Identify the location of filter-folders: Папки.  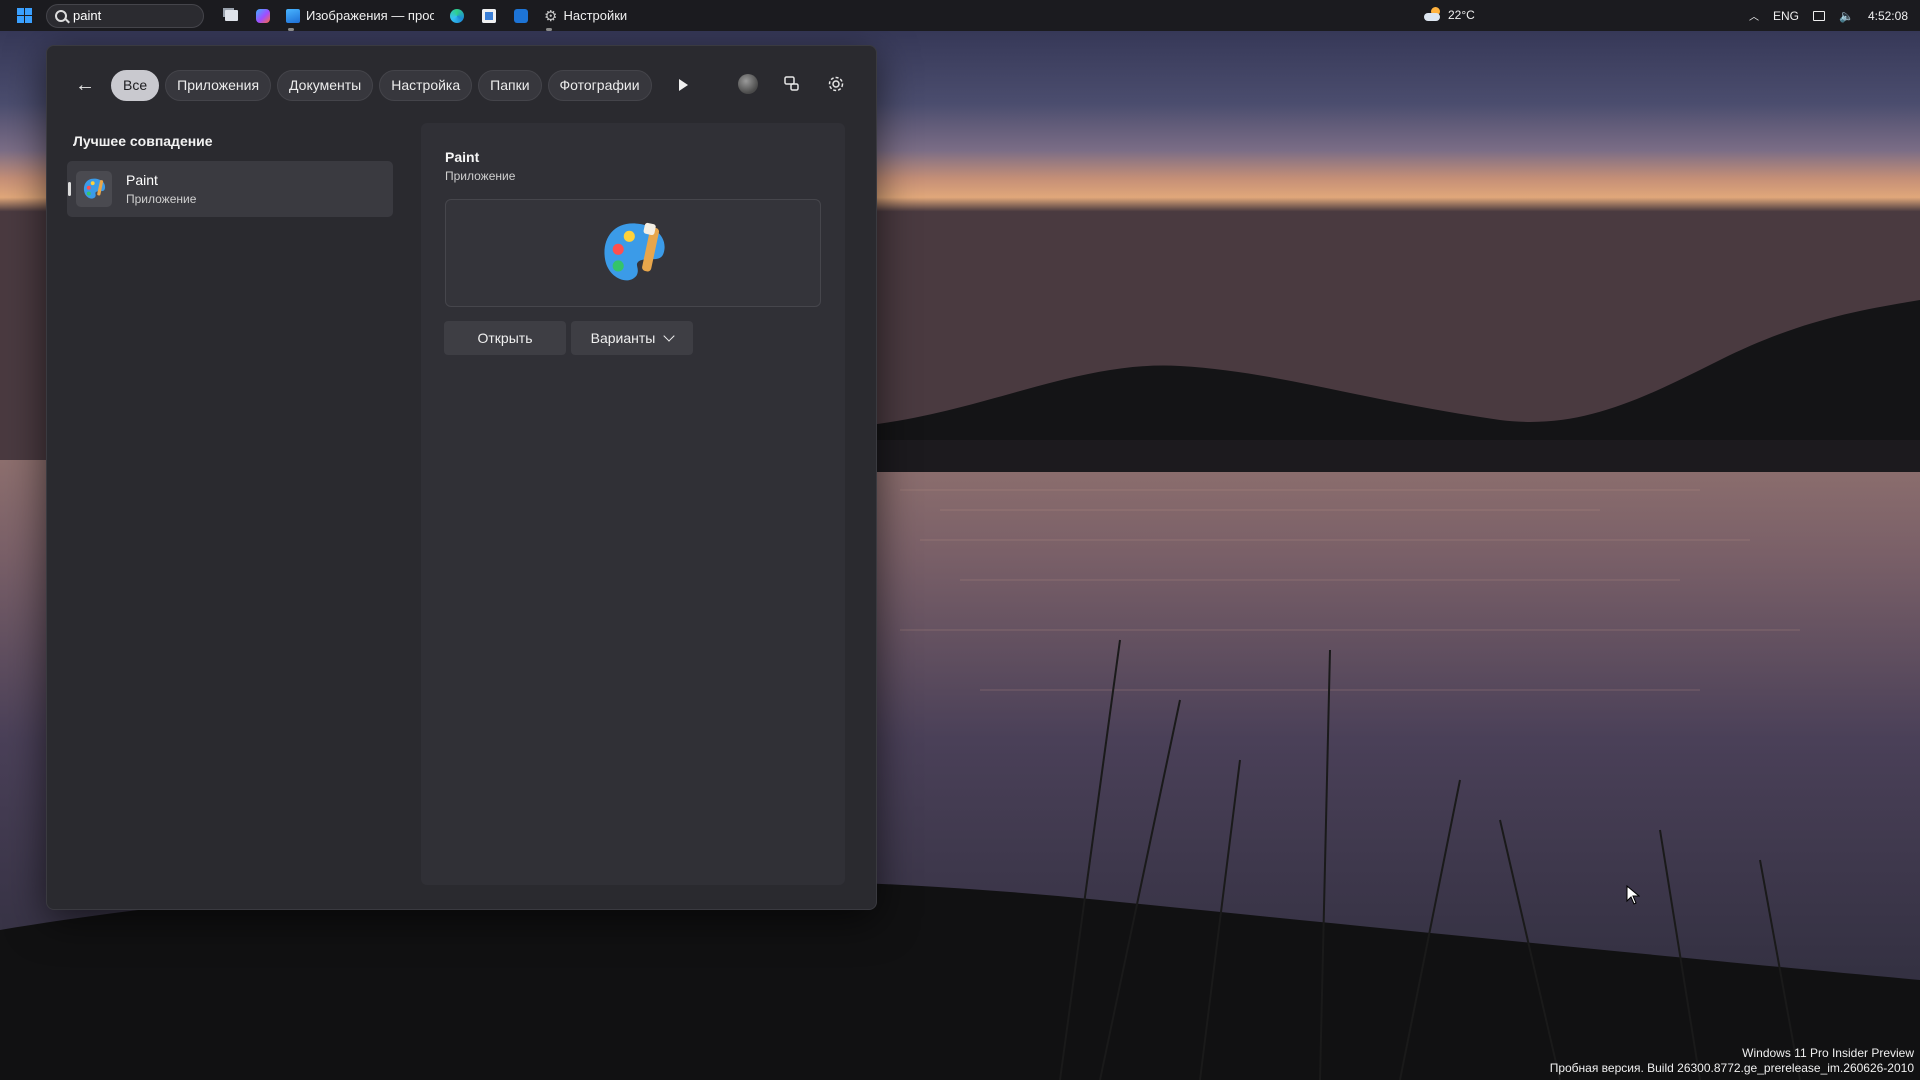
(510, 85).